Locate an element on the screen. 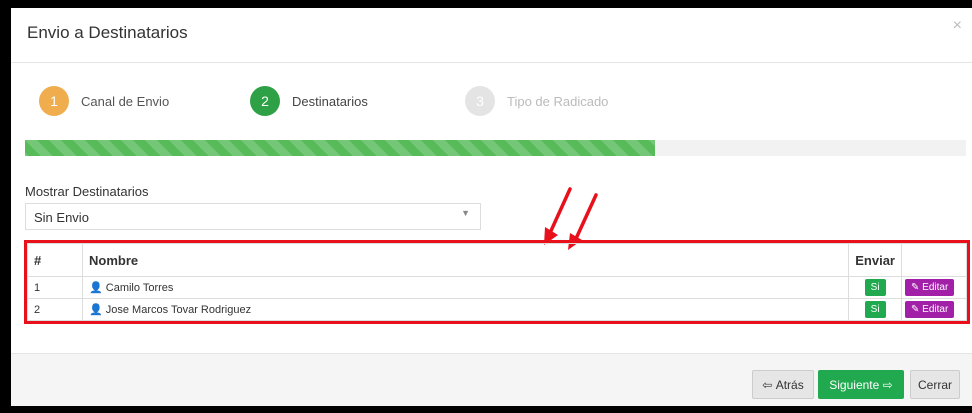 The height and width of the screenshot is (413, 972). next-button: Siguiente ⇨ is located at coordinates (861, 384).